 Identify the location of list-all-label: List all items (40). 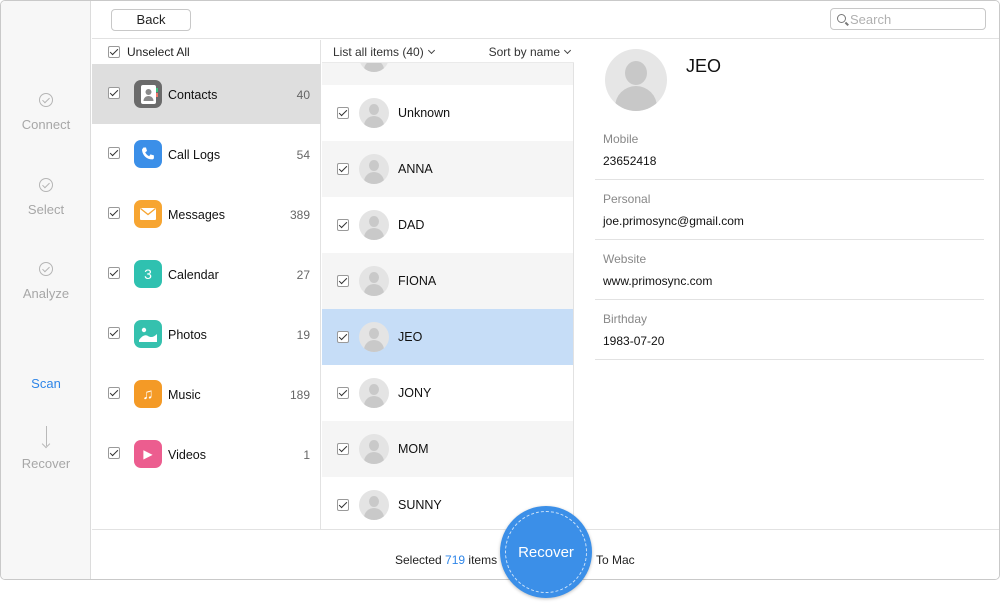
(378, 52).